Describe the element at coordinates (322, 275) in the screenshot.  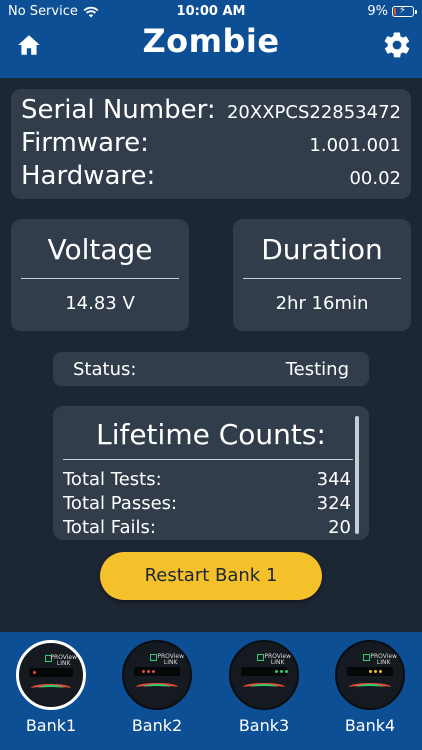
I see `duration-card: Duration 2hr 16min` at that location.